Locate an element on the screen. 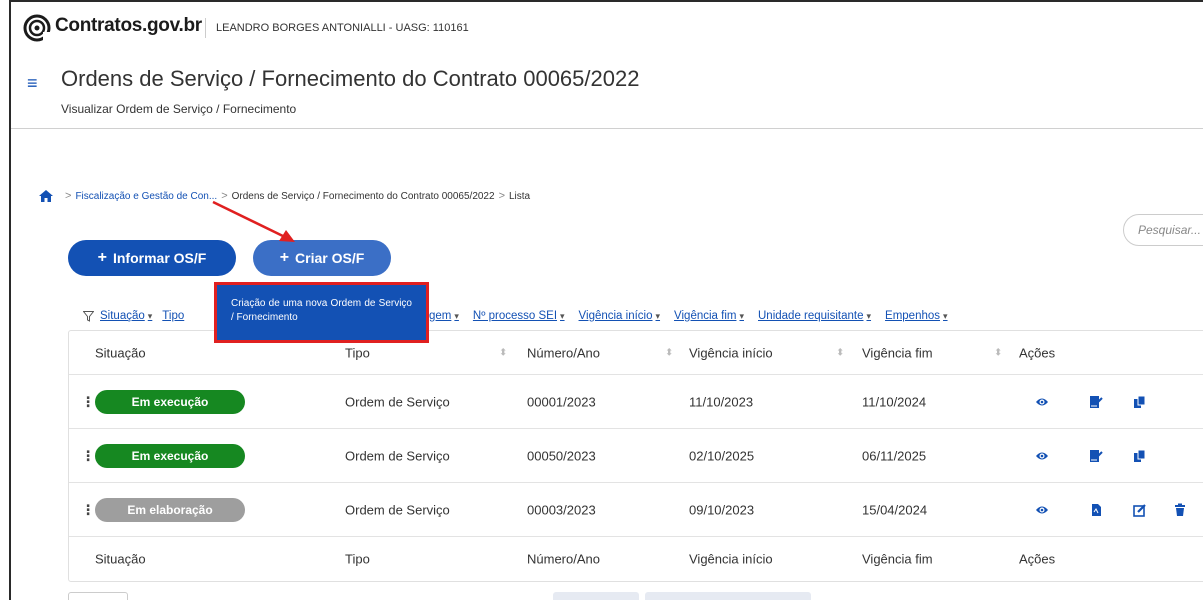 The image size is (1203, 600). filter-vigencia-inicio: Vigência início ▾ is located at coordinates (619, 316).